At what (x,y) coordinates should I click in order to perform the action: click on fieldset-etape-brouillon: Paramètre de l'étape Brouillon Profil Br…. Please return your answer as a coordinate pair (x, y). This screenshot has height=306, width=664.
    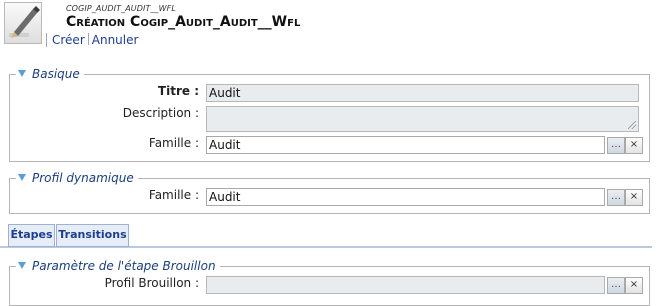
    Looking at the image, I should click on (329, 282).